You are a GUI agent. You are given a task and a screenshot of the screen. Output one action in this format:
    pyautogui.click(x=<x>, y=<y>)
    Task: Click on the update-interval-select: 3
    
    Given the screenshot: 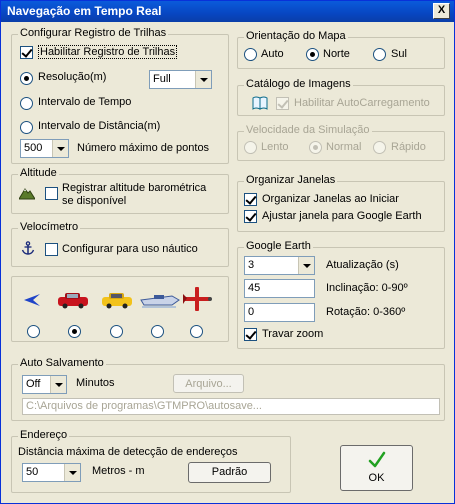 What is the action you would take?
    pyautogui.click(x=279, y=265)
    